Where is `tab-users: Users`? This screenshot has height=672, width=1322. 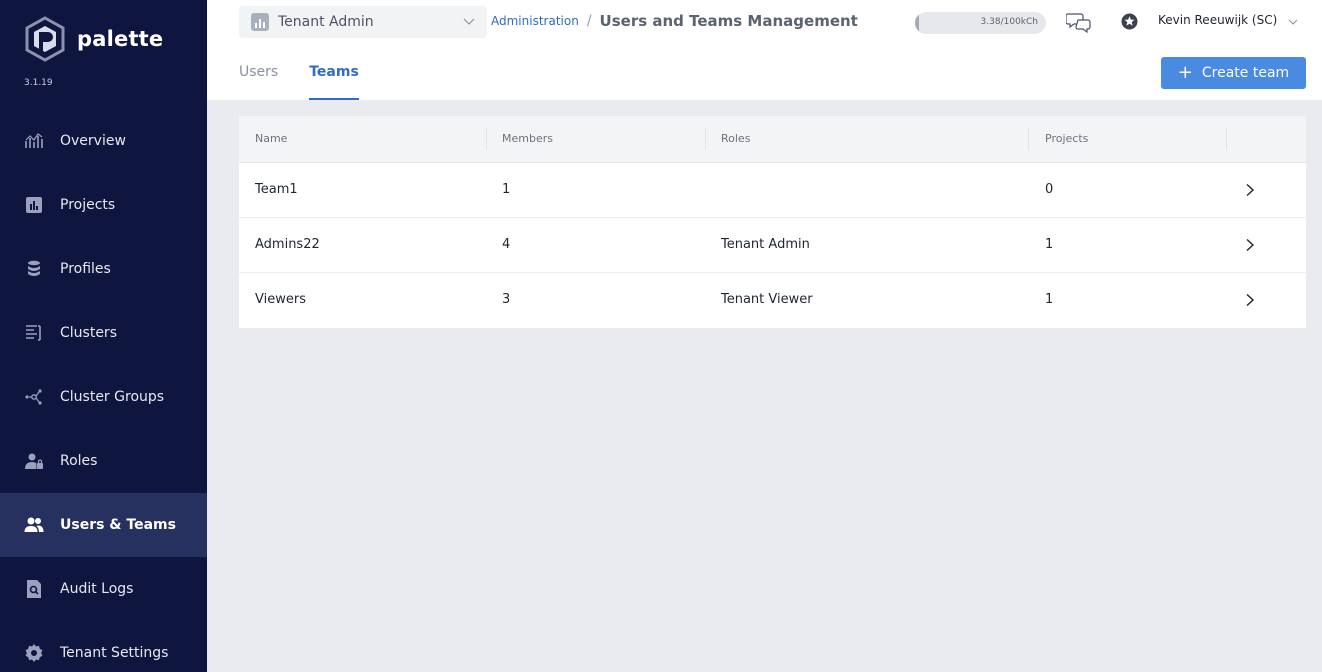 tab-users: Users is located at coordinates (258, 82).